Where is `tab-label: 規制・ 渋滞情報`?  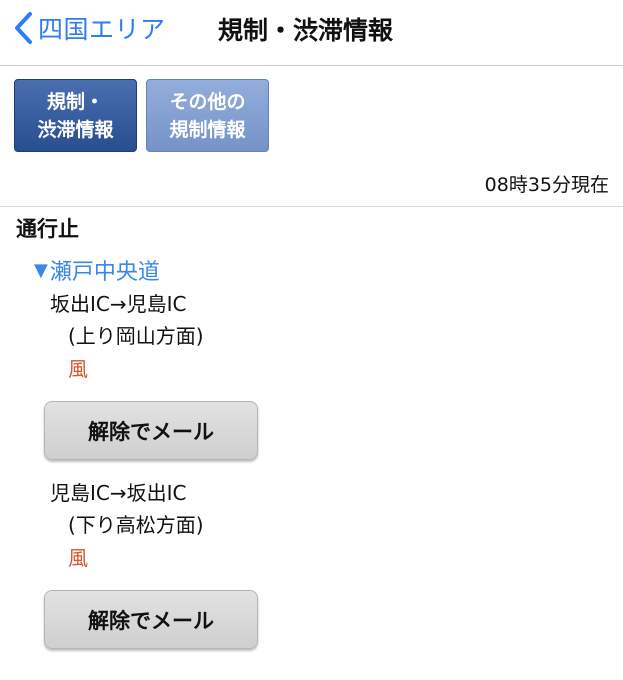 tab-label: 規制・ 渋滞情報 is located at coordinates (75, 115).